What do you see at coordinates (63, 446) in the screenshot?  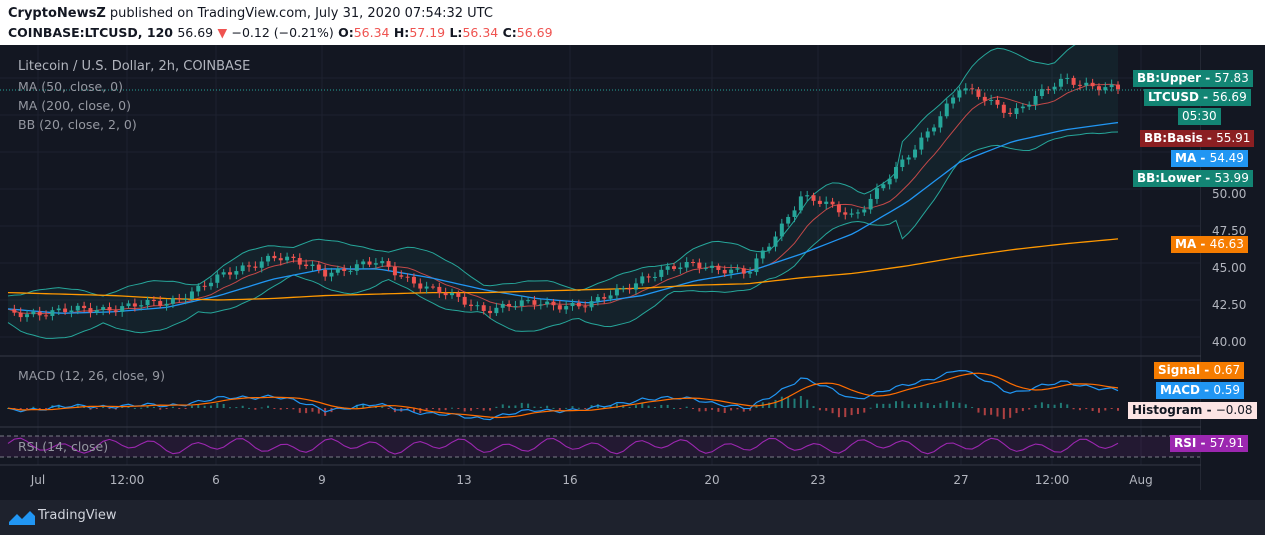 I see `rsi-legend: RSI (14, close)` at bounding box center [63, 446].